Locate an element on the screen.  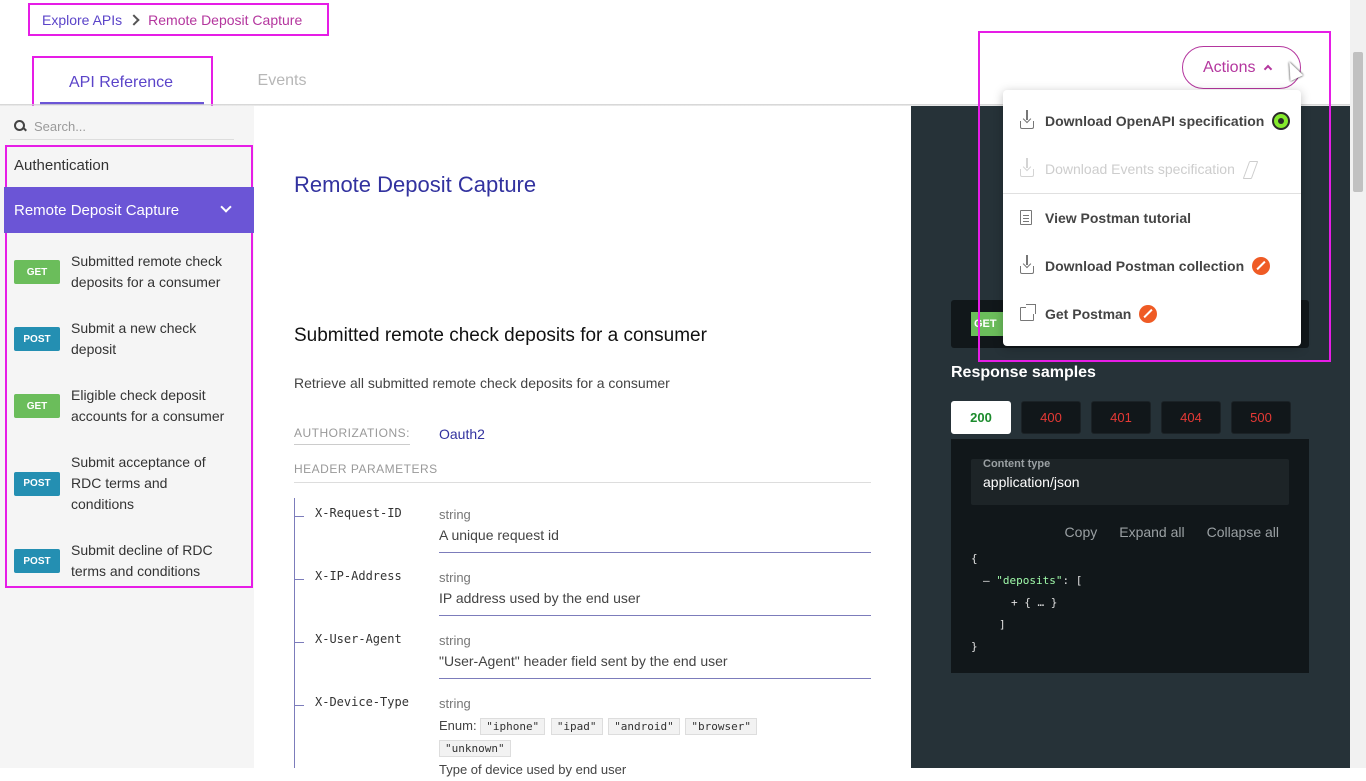
status-tab-500: 500 is located at coordinates (1261, 417).